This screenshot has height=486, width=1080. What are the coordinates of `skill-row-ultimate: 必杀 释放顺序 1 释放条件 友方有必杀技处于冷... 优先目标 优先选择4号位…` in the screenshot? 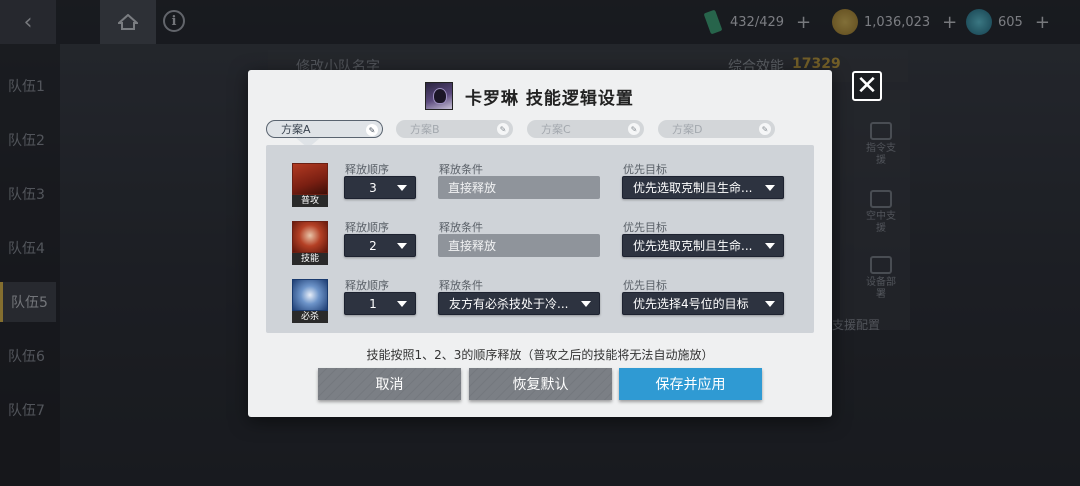 It's located at (540, 302).